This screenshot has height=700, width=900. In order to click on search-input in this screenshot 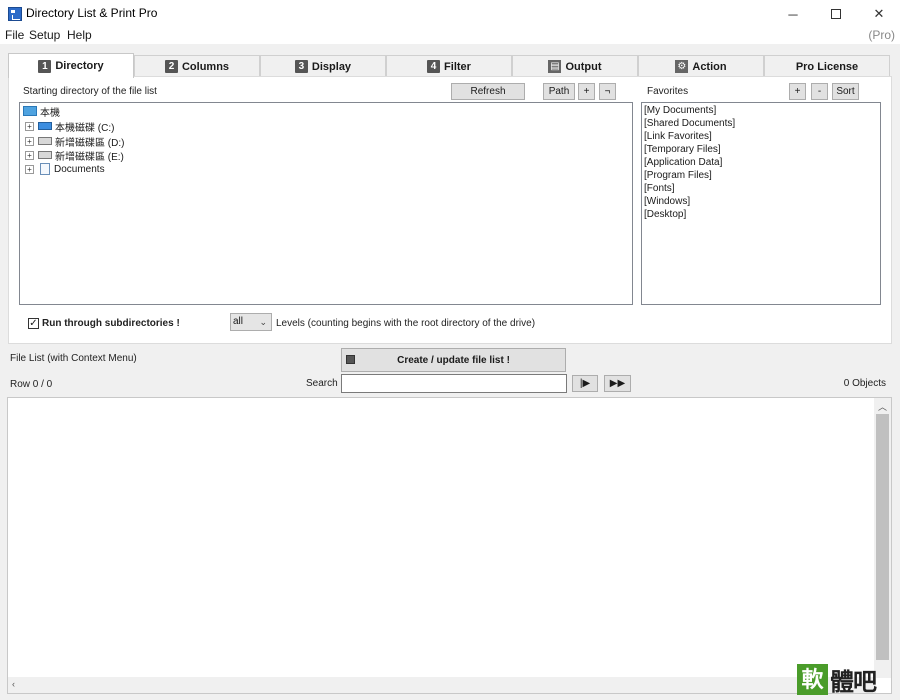, I will do `click(454, 383)`.